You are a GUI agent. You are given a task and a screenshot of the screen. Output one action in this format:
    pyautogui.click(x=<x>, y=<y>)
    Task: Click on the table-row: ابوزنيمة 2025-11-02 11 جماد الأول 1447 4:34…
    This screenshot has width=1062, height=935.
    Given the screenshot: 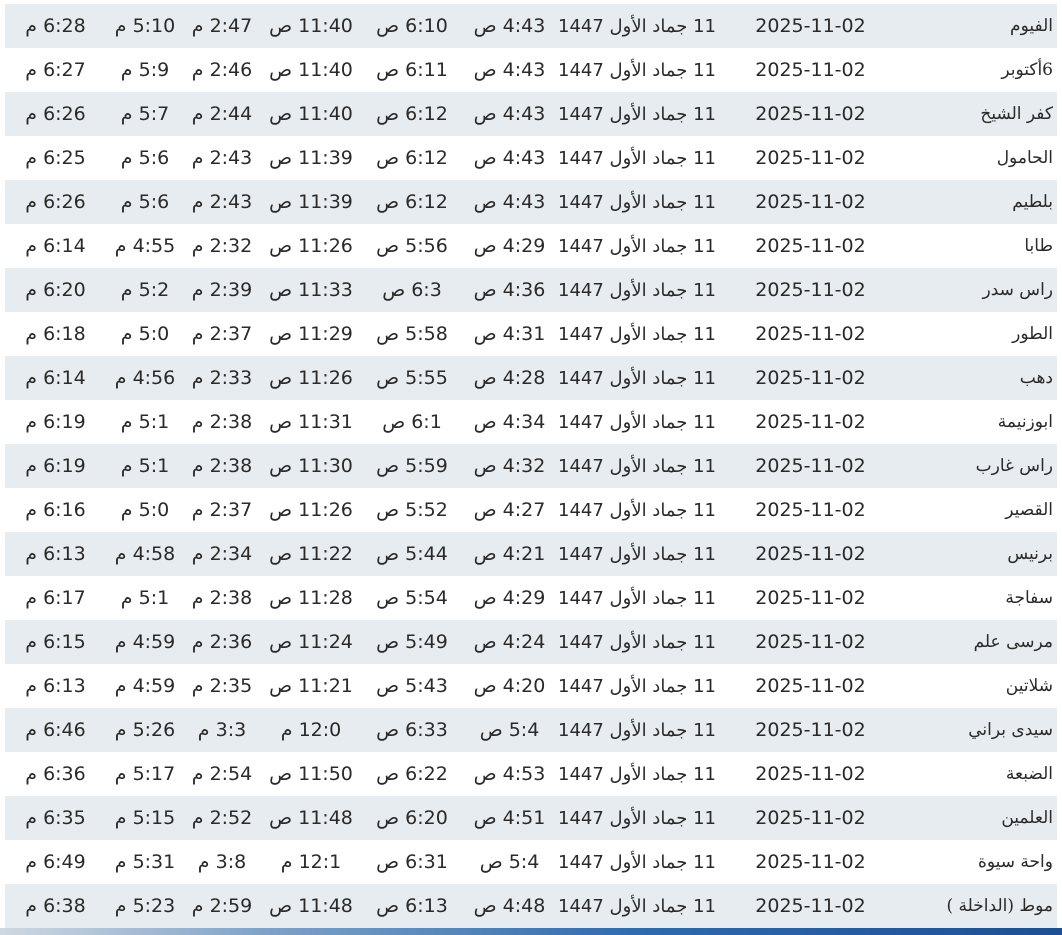 What is the action you would take?
    pyautogui.click(x=531, y=422)
    